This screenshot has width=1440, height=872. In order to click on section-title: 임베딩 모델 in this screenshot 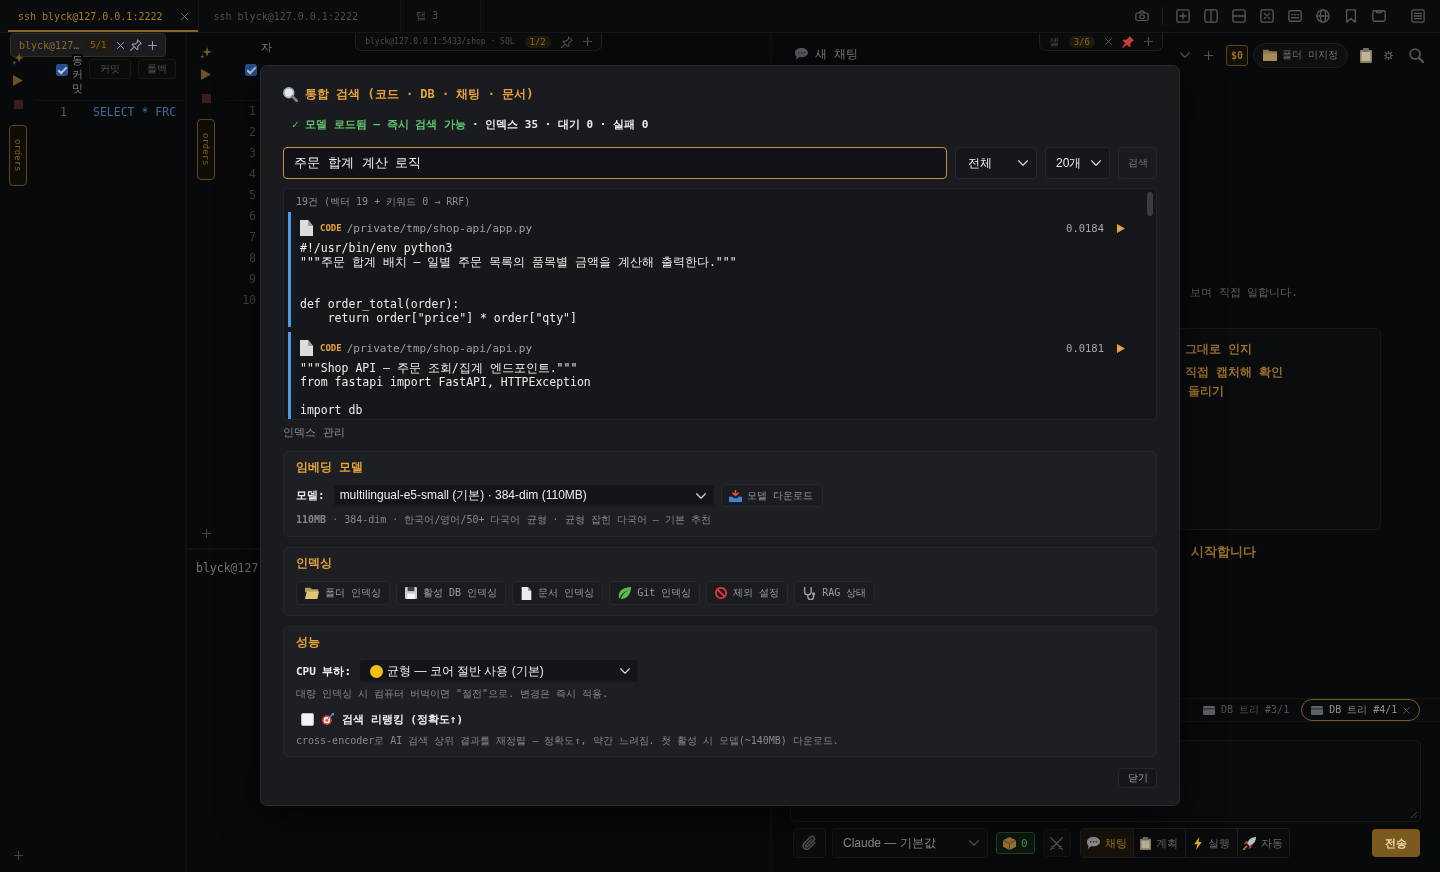, I will do `click(330, 467)`.